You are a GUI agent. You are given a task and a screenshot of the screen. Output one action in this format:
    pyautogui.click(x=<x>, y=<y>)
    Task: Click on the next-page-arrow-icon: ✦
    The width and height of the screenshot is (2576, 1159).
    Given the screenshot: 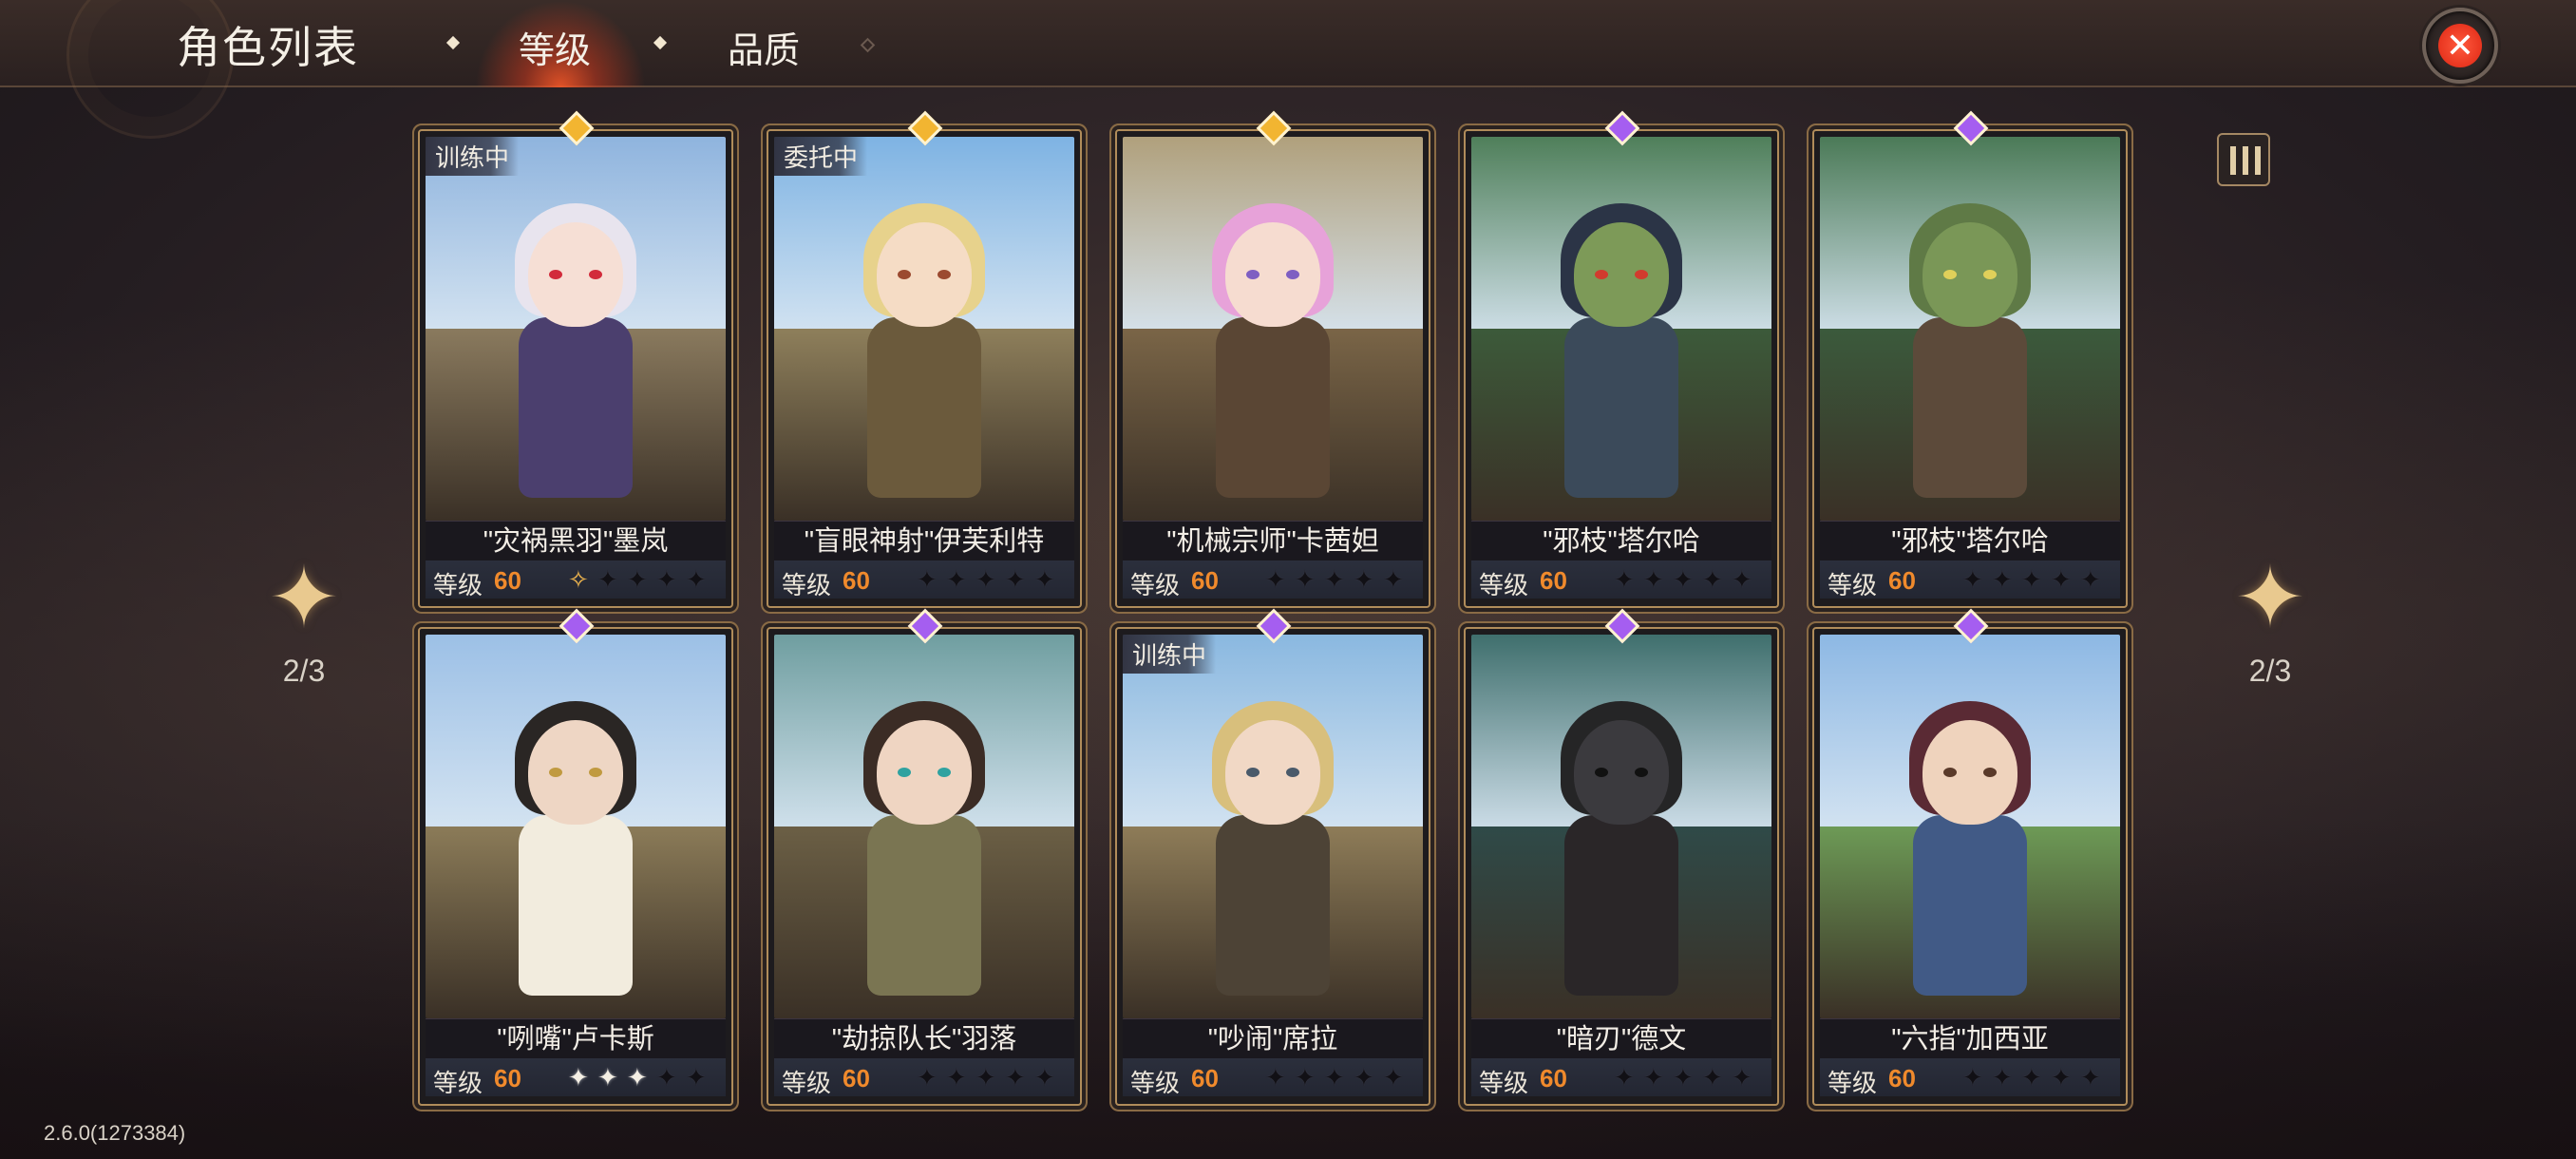 What is the action you would take?
    pyautogui.click(x=2270, y=598)
    